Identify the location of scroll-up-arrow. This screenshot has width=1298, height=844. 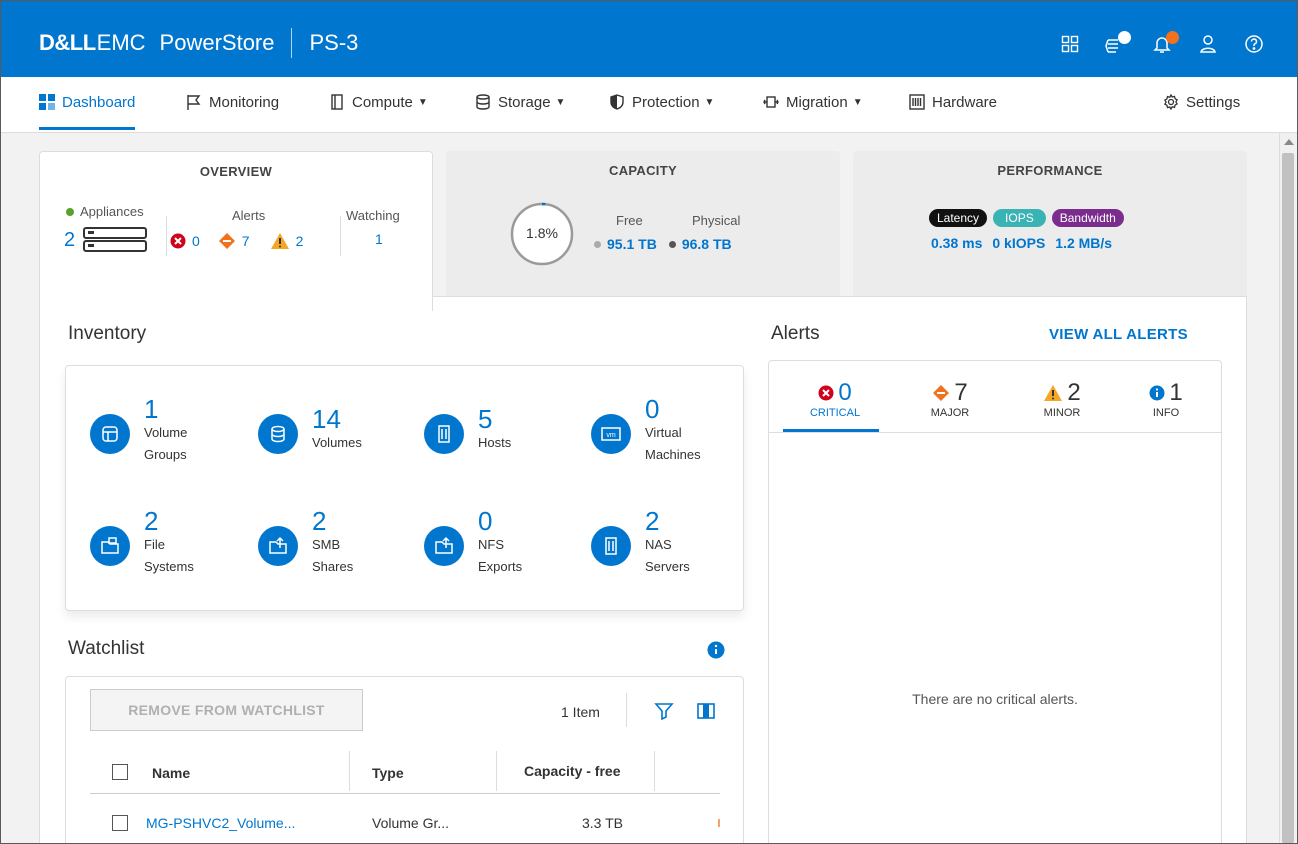
(1289, 142).